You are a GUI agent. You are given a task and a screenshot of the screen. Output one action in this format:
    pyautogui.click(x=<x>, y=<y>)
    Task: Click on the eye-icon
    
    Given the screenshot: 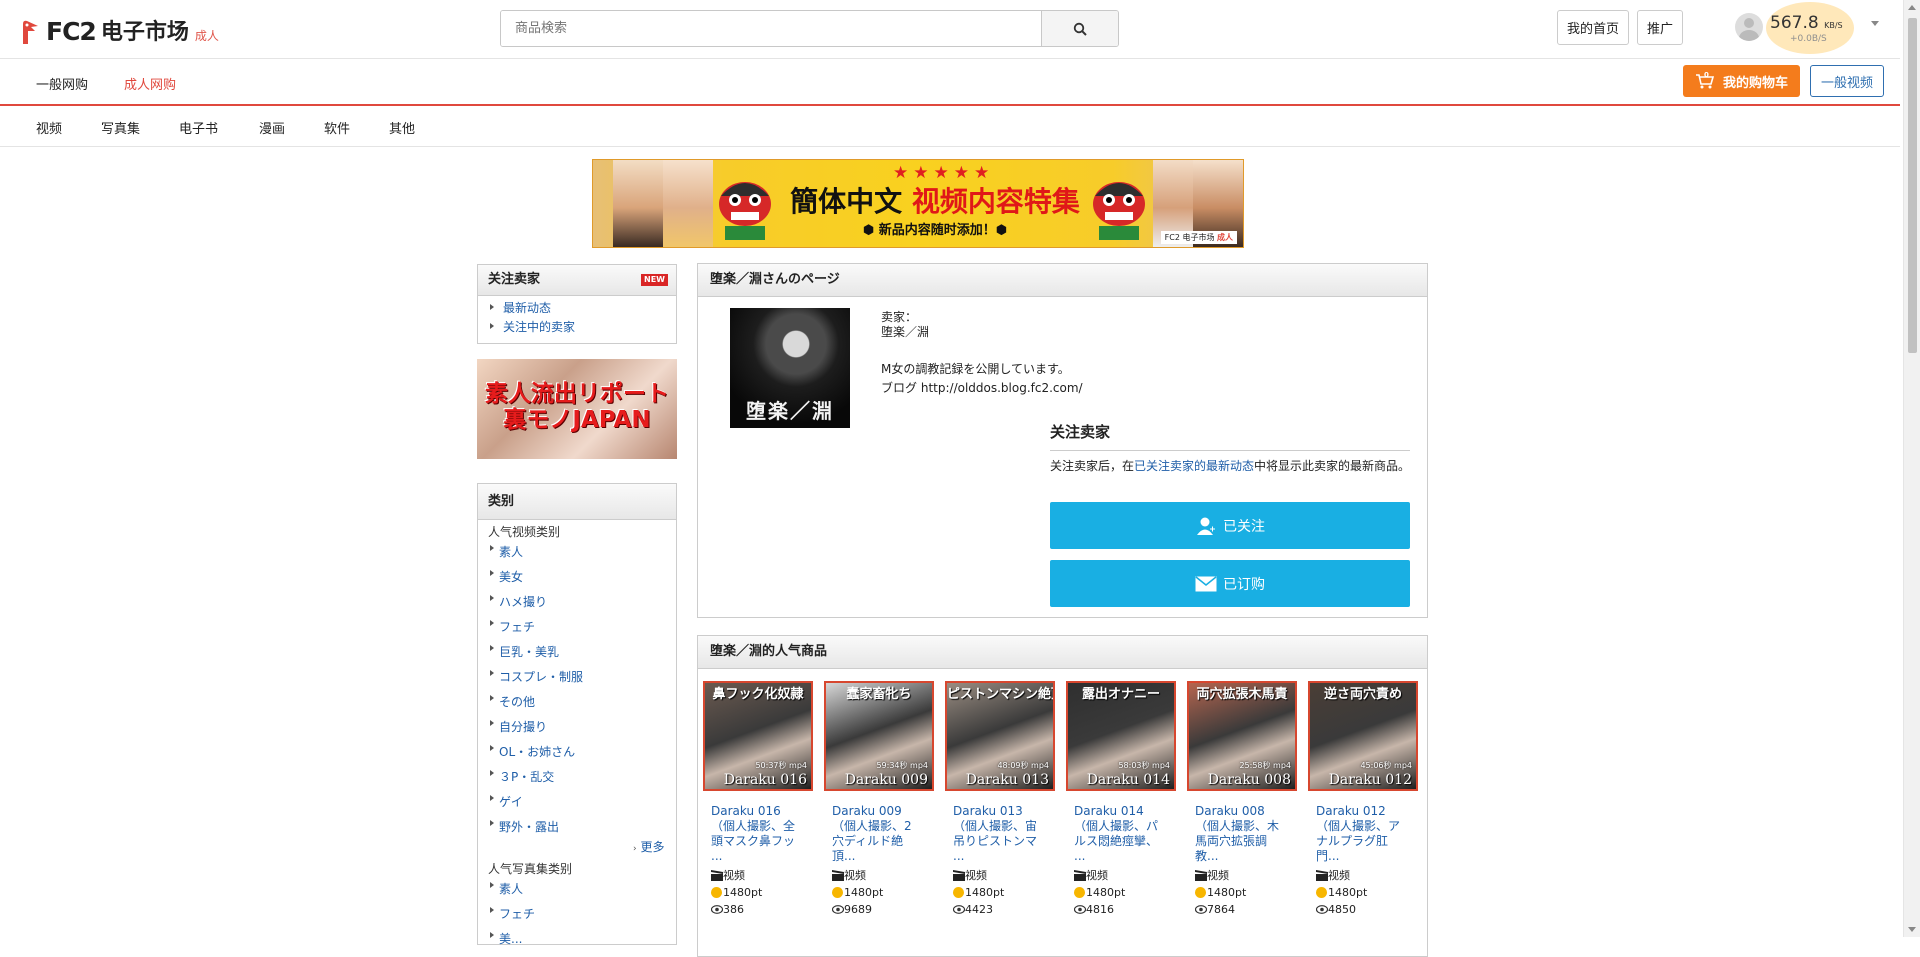 What is the action you would take?
    pyautogui.click(x=838, y=909)
    